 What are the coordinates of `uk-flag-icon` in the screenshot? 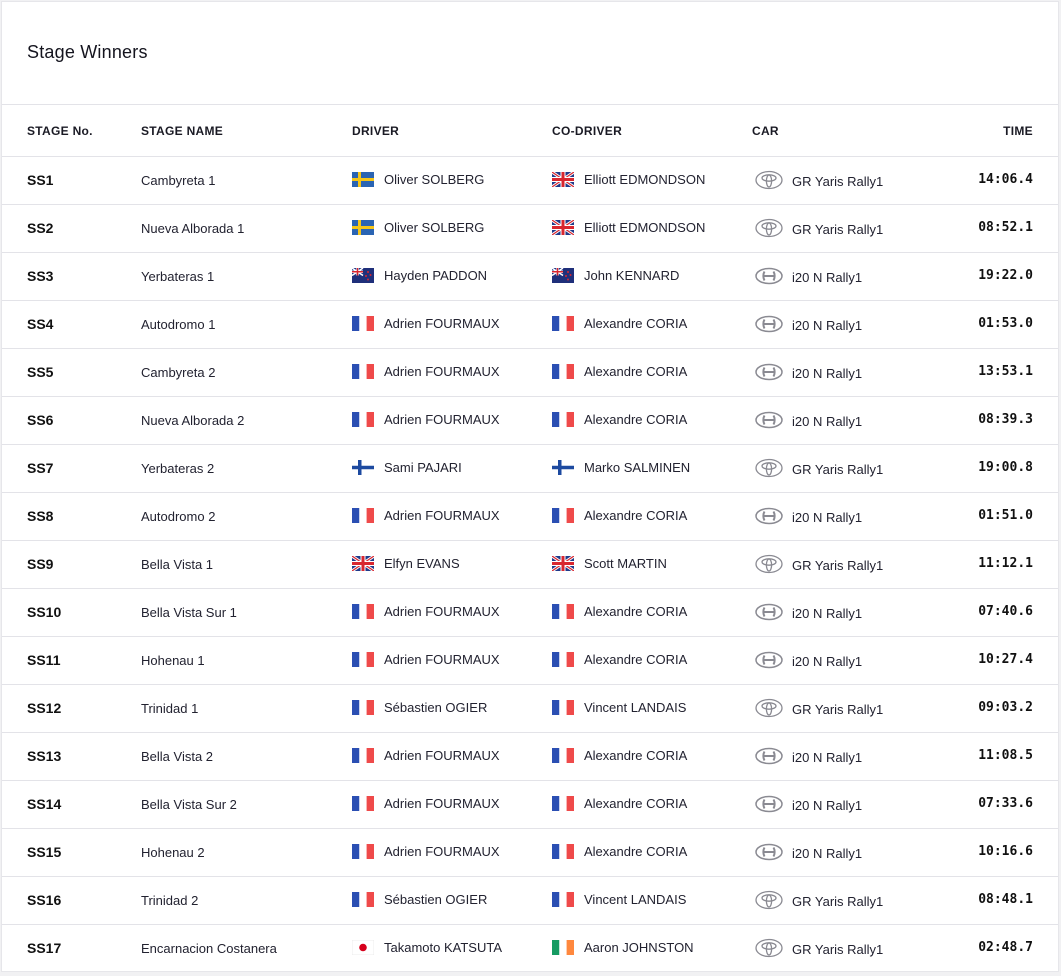 It's located at (563, 227).